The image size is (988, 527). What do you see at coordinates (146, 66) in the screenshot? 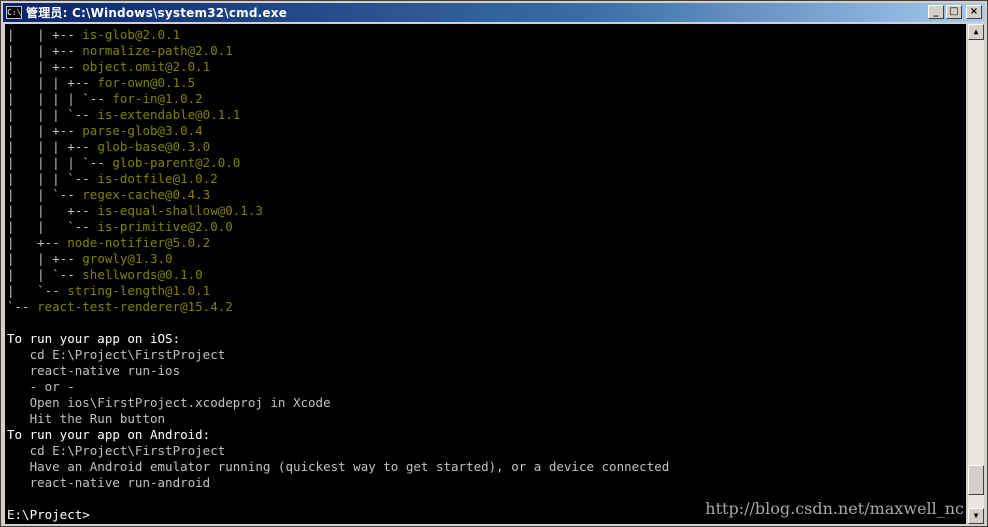
I see `package-name: object.omit@2.0.1` at bounding box center [146, 66].